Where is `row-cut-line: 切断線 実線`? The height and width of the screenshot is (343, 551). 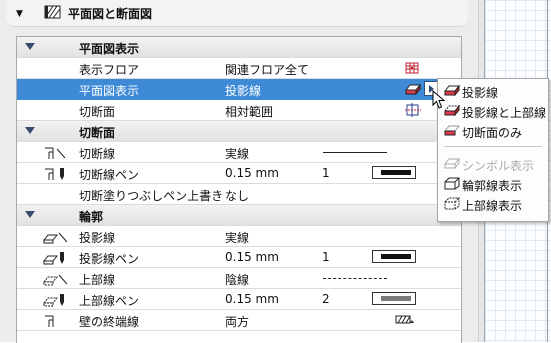 row-cut-line: 切断線 実線 is located at coordinates (239, 152).